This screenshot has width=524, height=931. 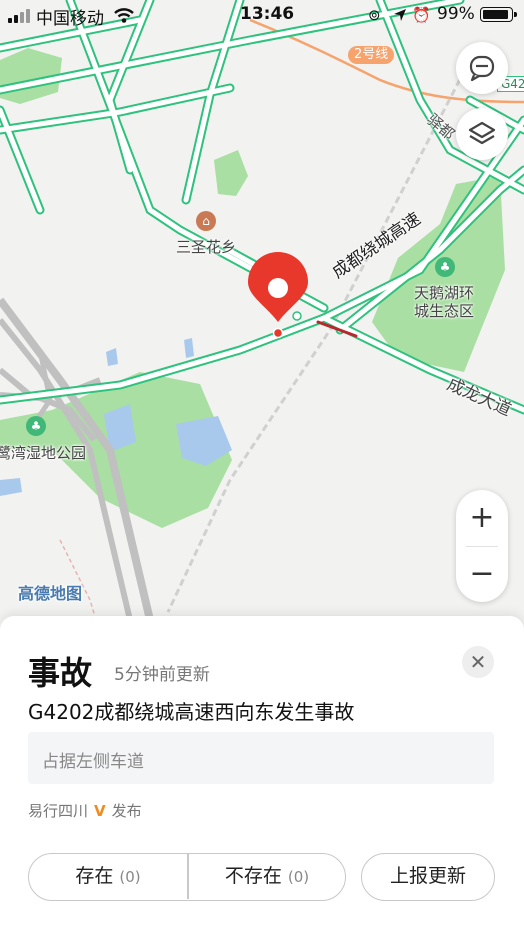 I want to click on detail-text: 占据左侧车道, so click(x=93, y=762).